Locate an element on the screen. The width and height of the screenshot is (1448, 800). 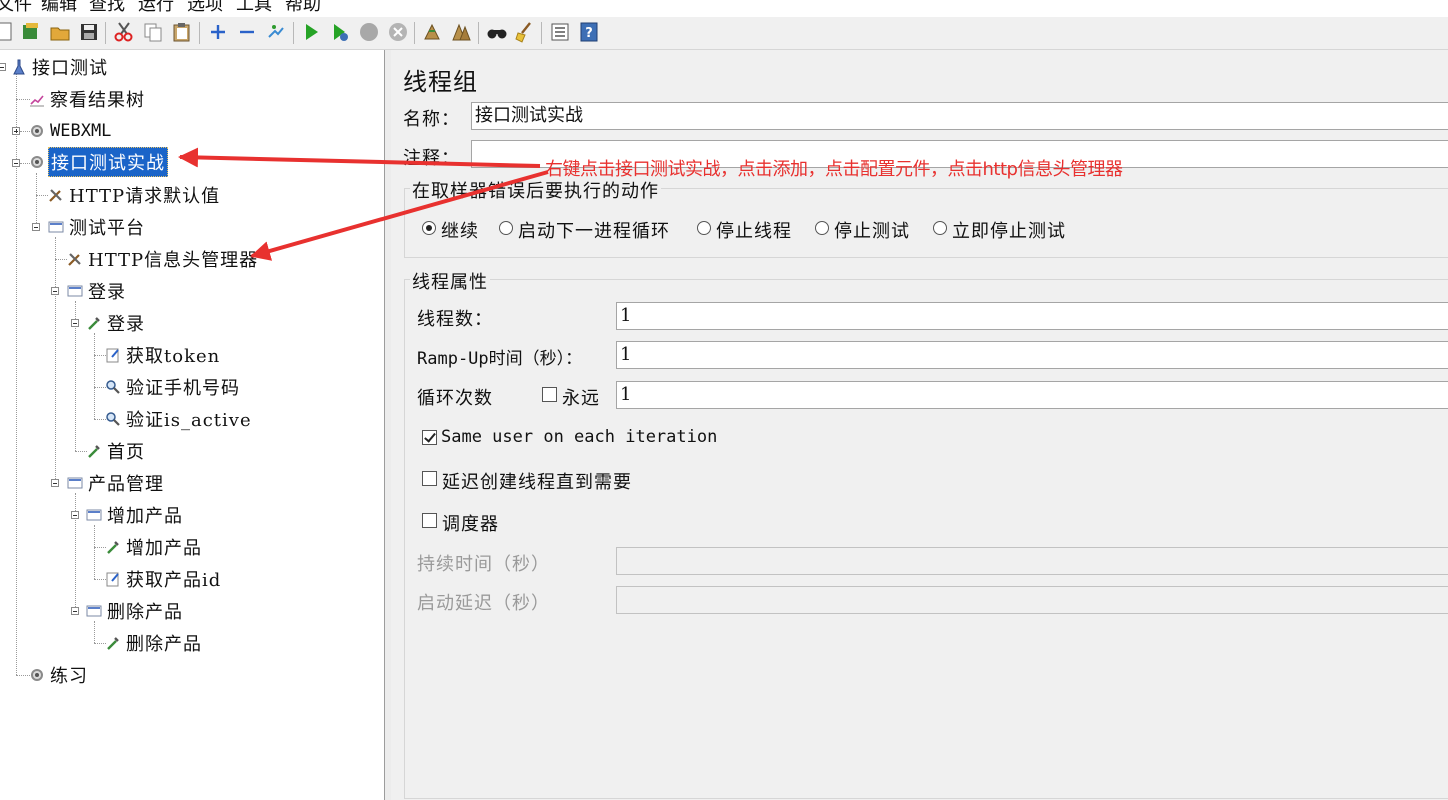
tree-node-label: 获取token is located at coordinates (173, 356).